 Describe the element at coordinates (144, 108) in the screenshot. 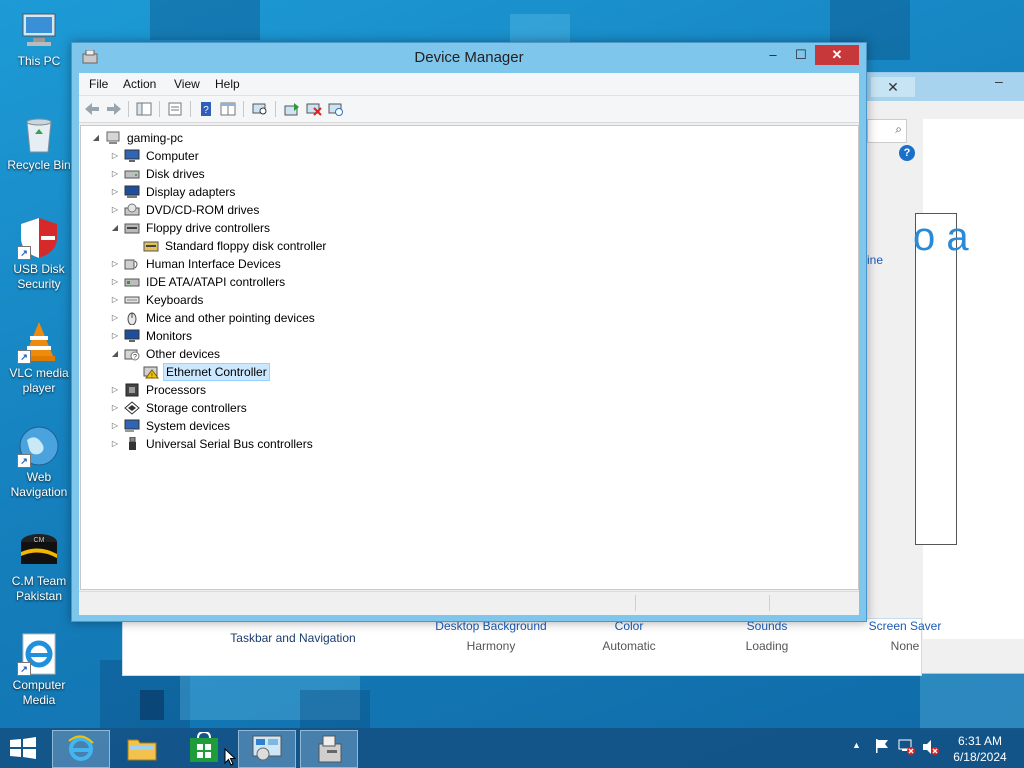

I see `show-hide-console-tree-icon` at that location.